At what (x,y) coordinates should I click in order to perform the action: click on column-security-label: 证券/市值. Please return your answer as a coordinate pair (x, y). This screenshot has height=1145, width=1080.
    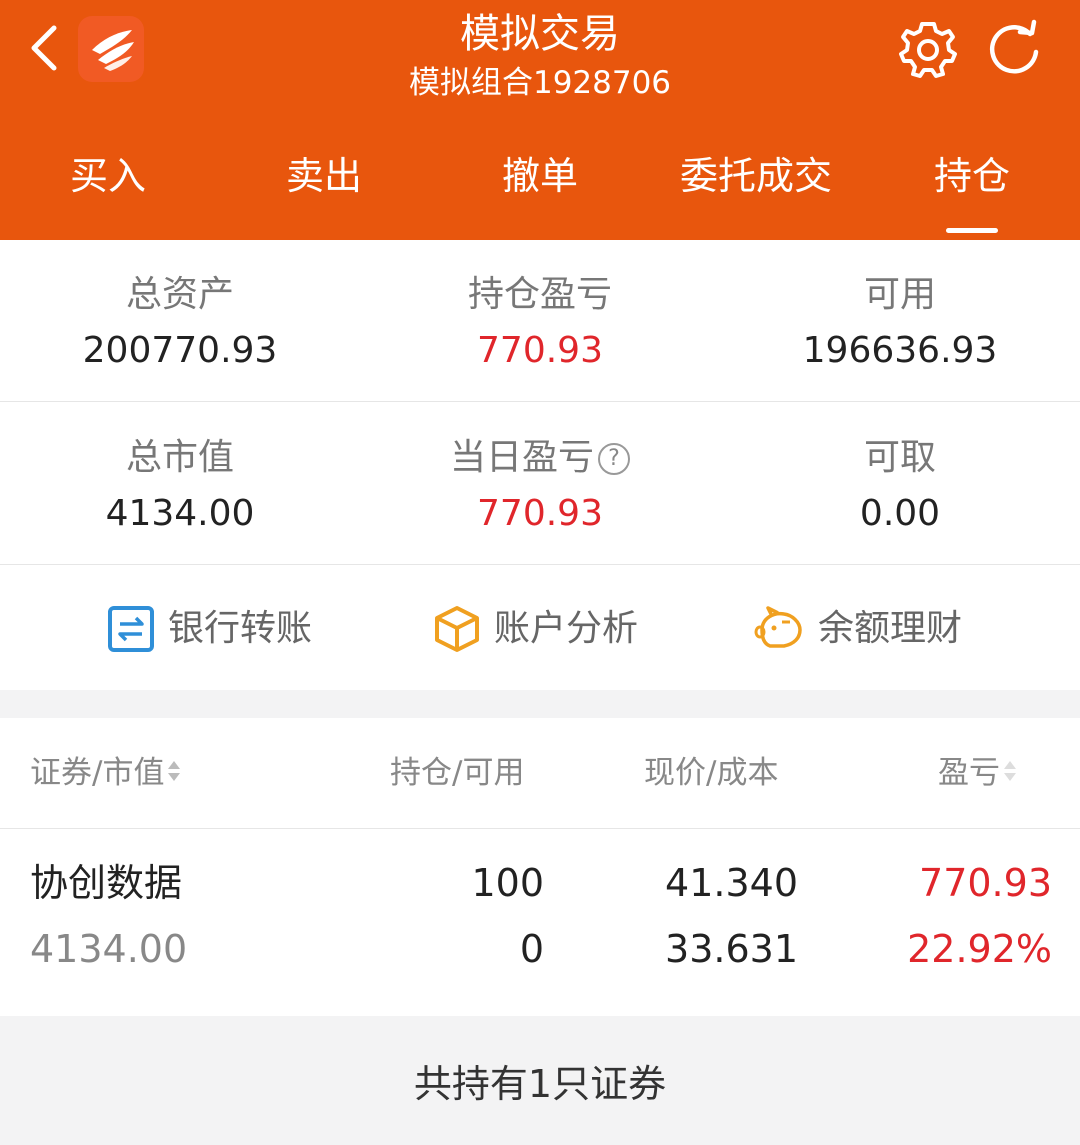
    Looking at the image, I should click on (97, 773).